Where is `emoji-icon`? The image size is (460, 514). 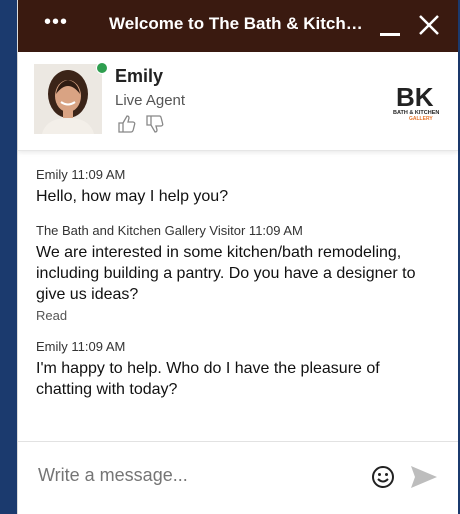
emoji-icon is located at coordinates (383, 477).